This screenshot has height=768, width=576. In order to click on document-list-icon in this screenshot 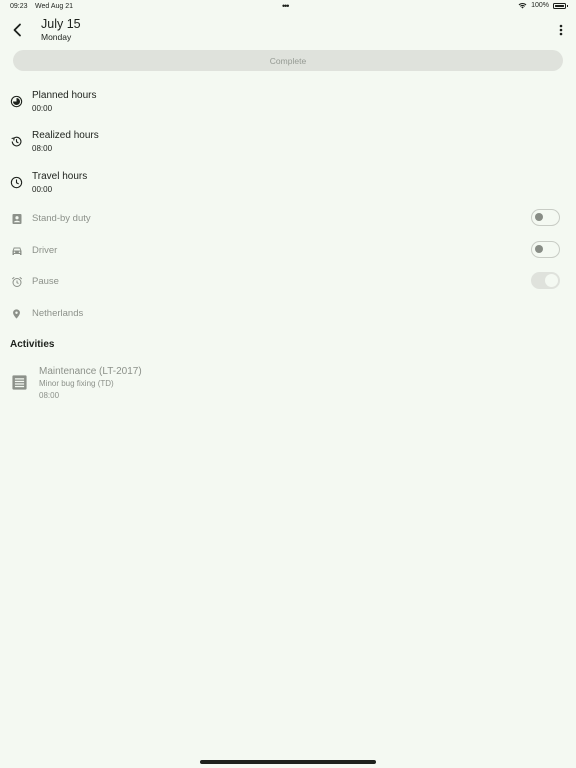, I will do `click(19, 382)`.